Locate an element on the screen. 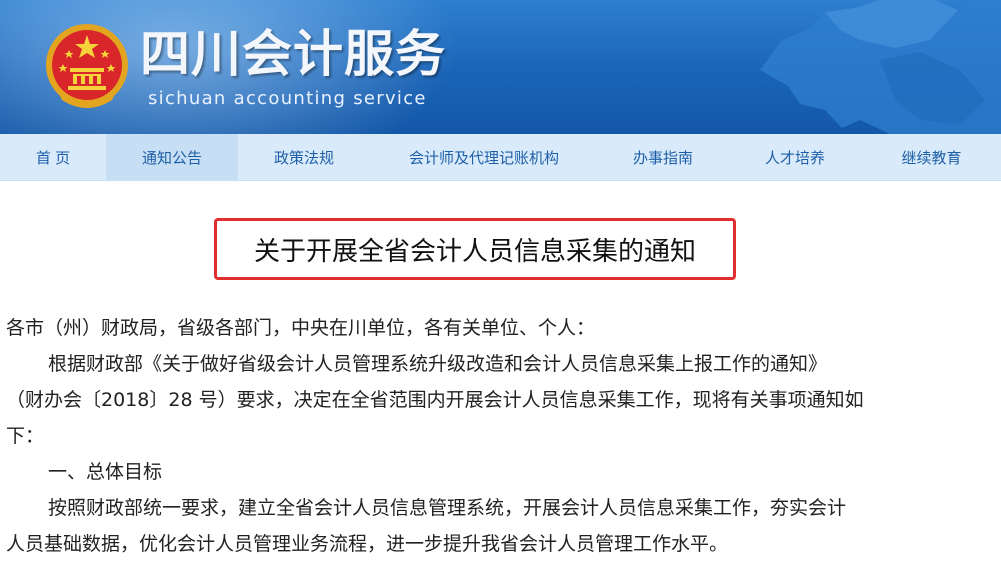  site-subtitle: sichuan accounting service is located at coordinates (287, 98).